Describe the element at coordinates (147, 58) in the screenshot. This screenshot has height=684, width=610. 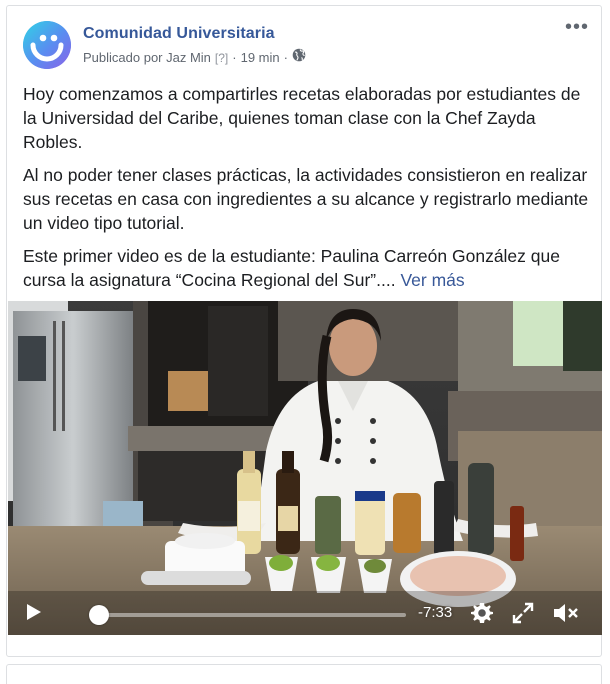
I see `published-by: Publicado por Jaz Min` at that location.